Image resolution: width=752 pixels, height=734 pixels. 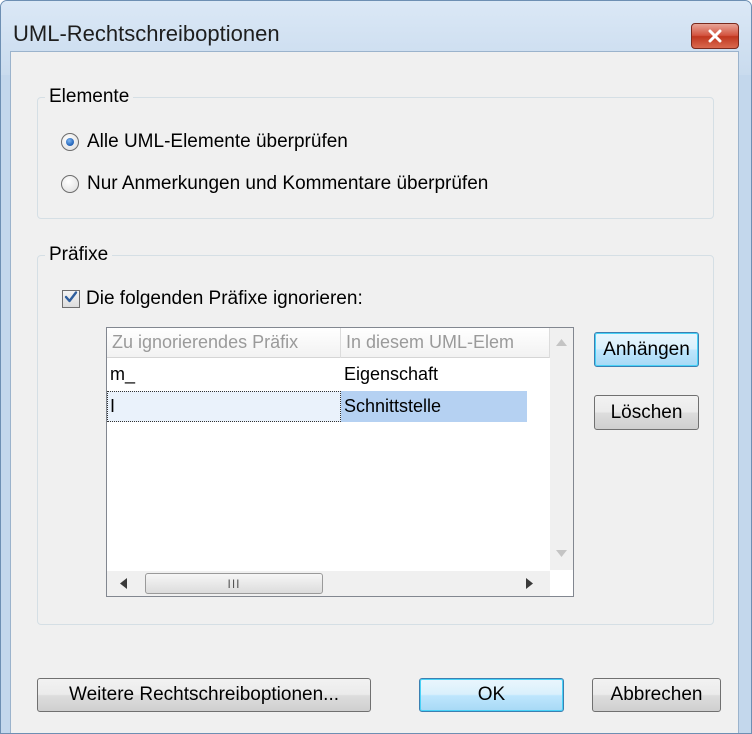 I want to click on append-button: Anhängen, so click(x=646, y=349).